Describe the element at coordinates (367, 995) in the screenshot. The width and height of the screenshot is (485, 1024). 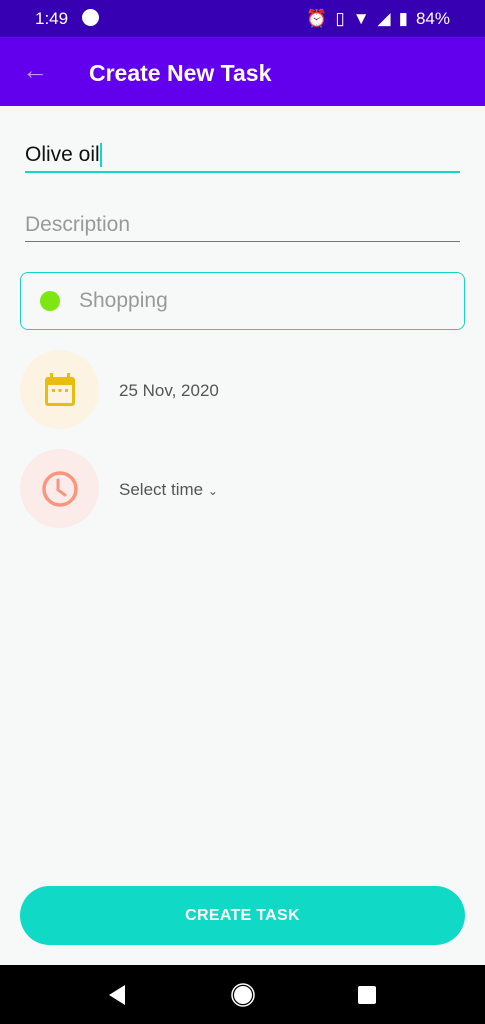
I see `recents-nav-icon` at that location.